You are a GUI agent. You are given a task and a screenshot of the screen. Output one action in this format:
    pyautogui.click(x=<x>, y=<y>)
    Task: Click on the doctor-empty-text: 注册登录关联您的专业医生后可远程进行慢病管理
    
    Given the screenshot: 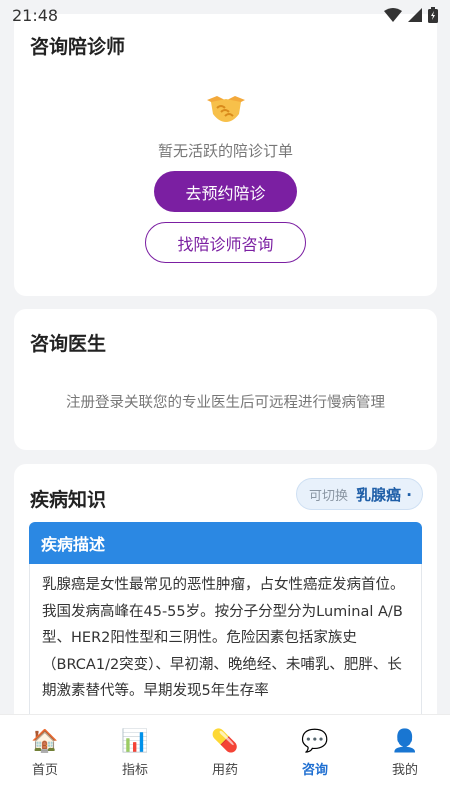 What is the action you would take?
    pyautogui.click(x=225, y=403)
    